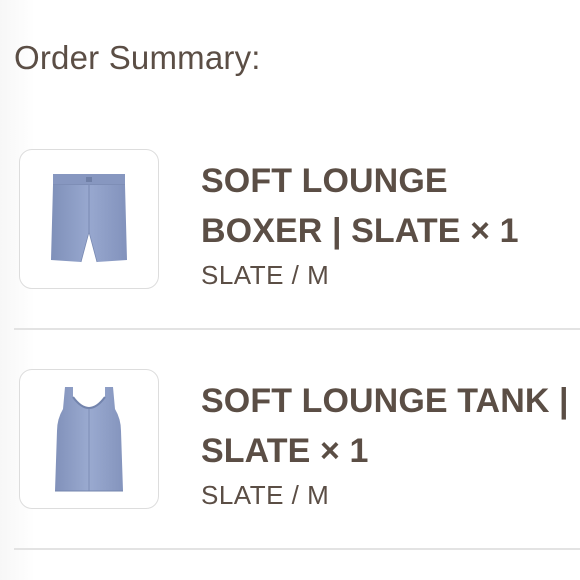 The image size is (580, 580). I want to click on tank-top-image, so click(89, 439).